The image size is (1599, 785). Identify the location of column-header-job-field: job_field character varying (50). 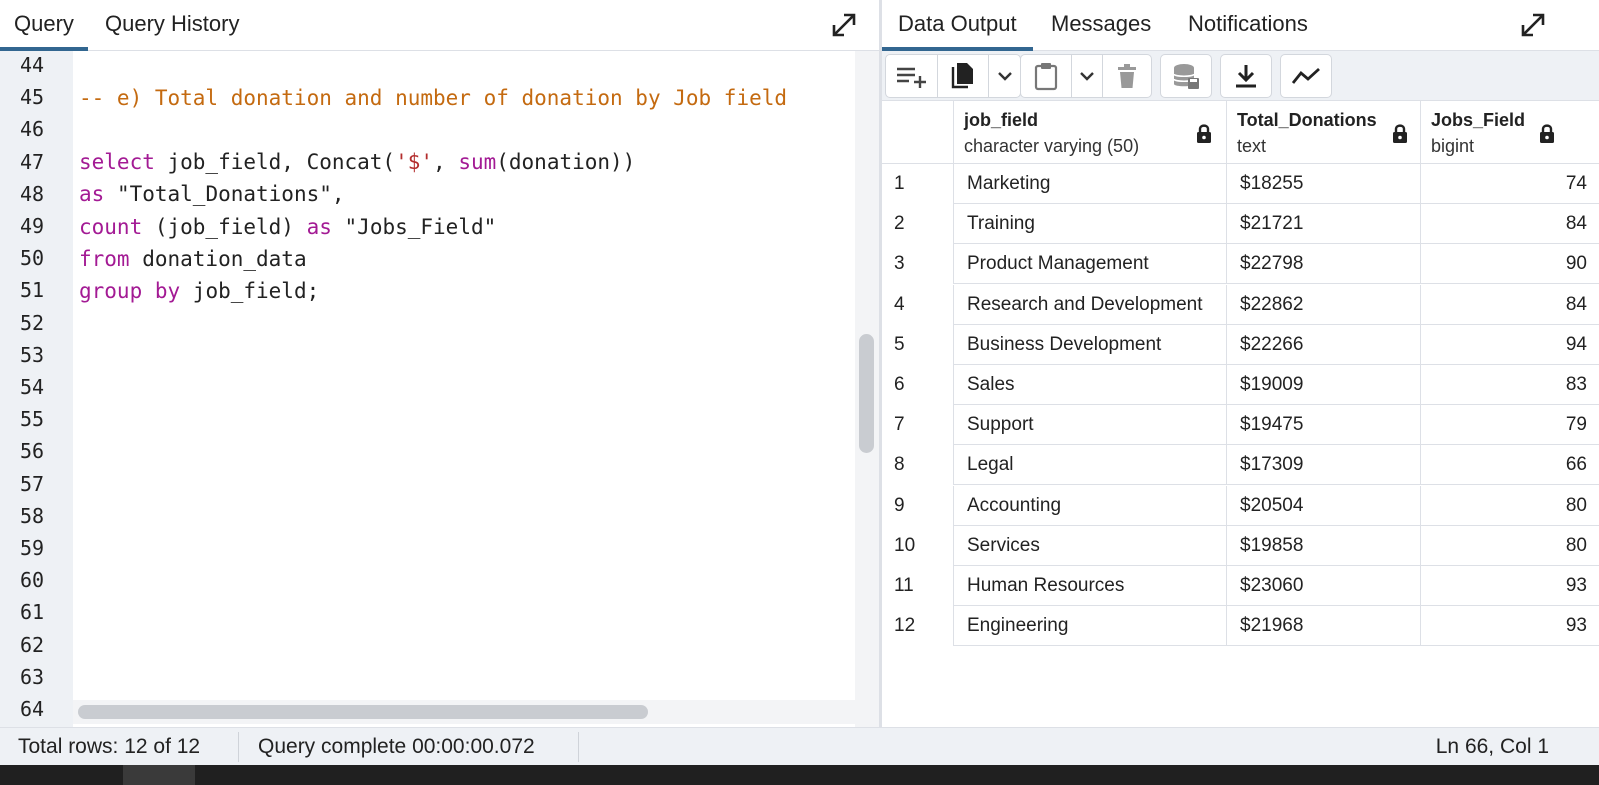
(1090, 132).